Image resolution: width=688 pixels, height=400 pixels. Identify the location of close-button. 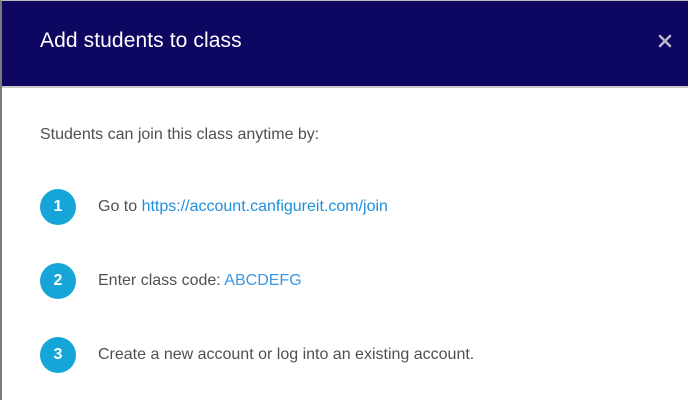
(665, 41).